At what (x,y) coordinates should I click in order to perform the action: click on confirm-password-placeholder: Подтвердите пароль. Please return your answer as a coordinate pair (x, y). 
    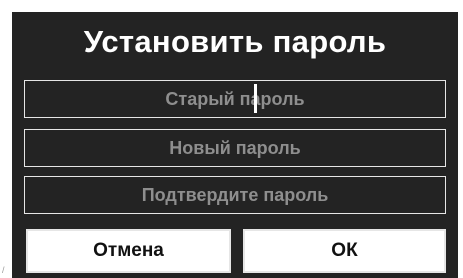
    Looking at the image, I should click on (235, 194).